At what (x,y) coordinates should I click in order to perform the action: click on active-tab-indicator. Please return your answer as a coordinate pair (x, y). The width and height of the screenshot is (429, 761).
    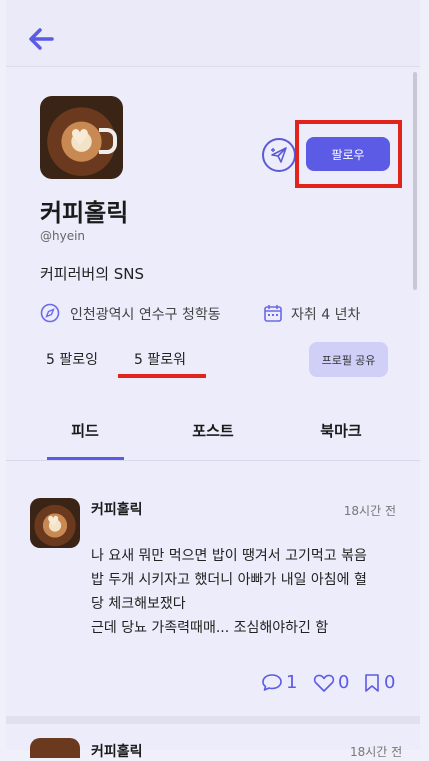
    Looking at the image, I should click on (85, 458).